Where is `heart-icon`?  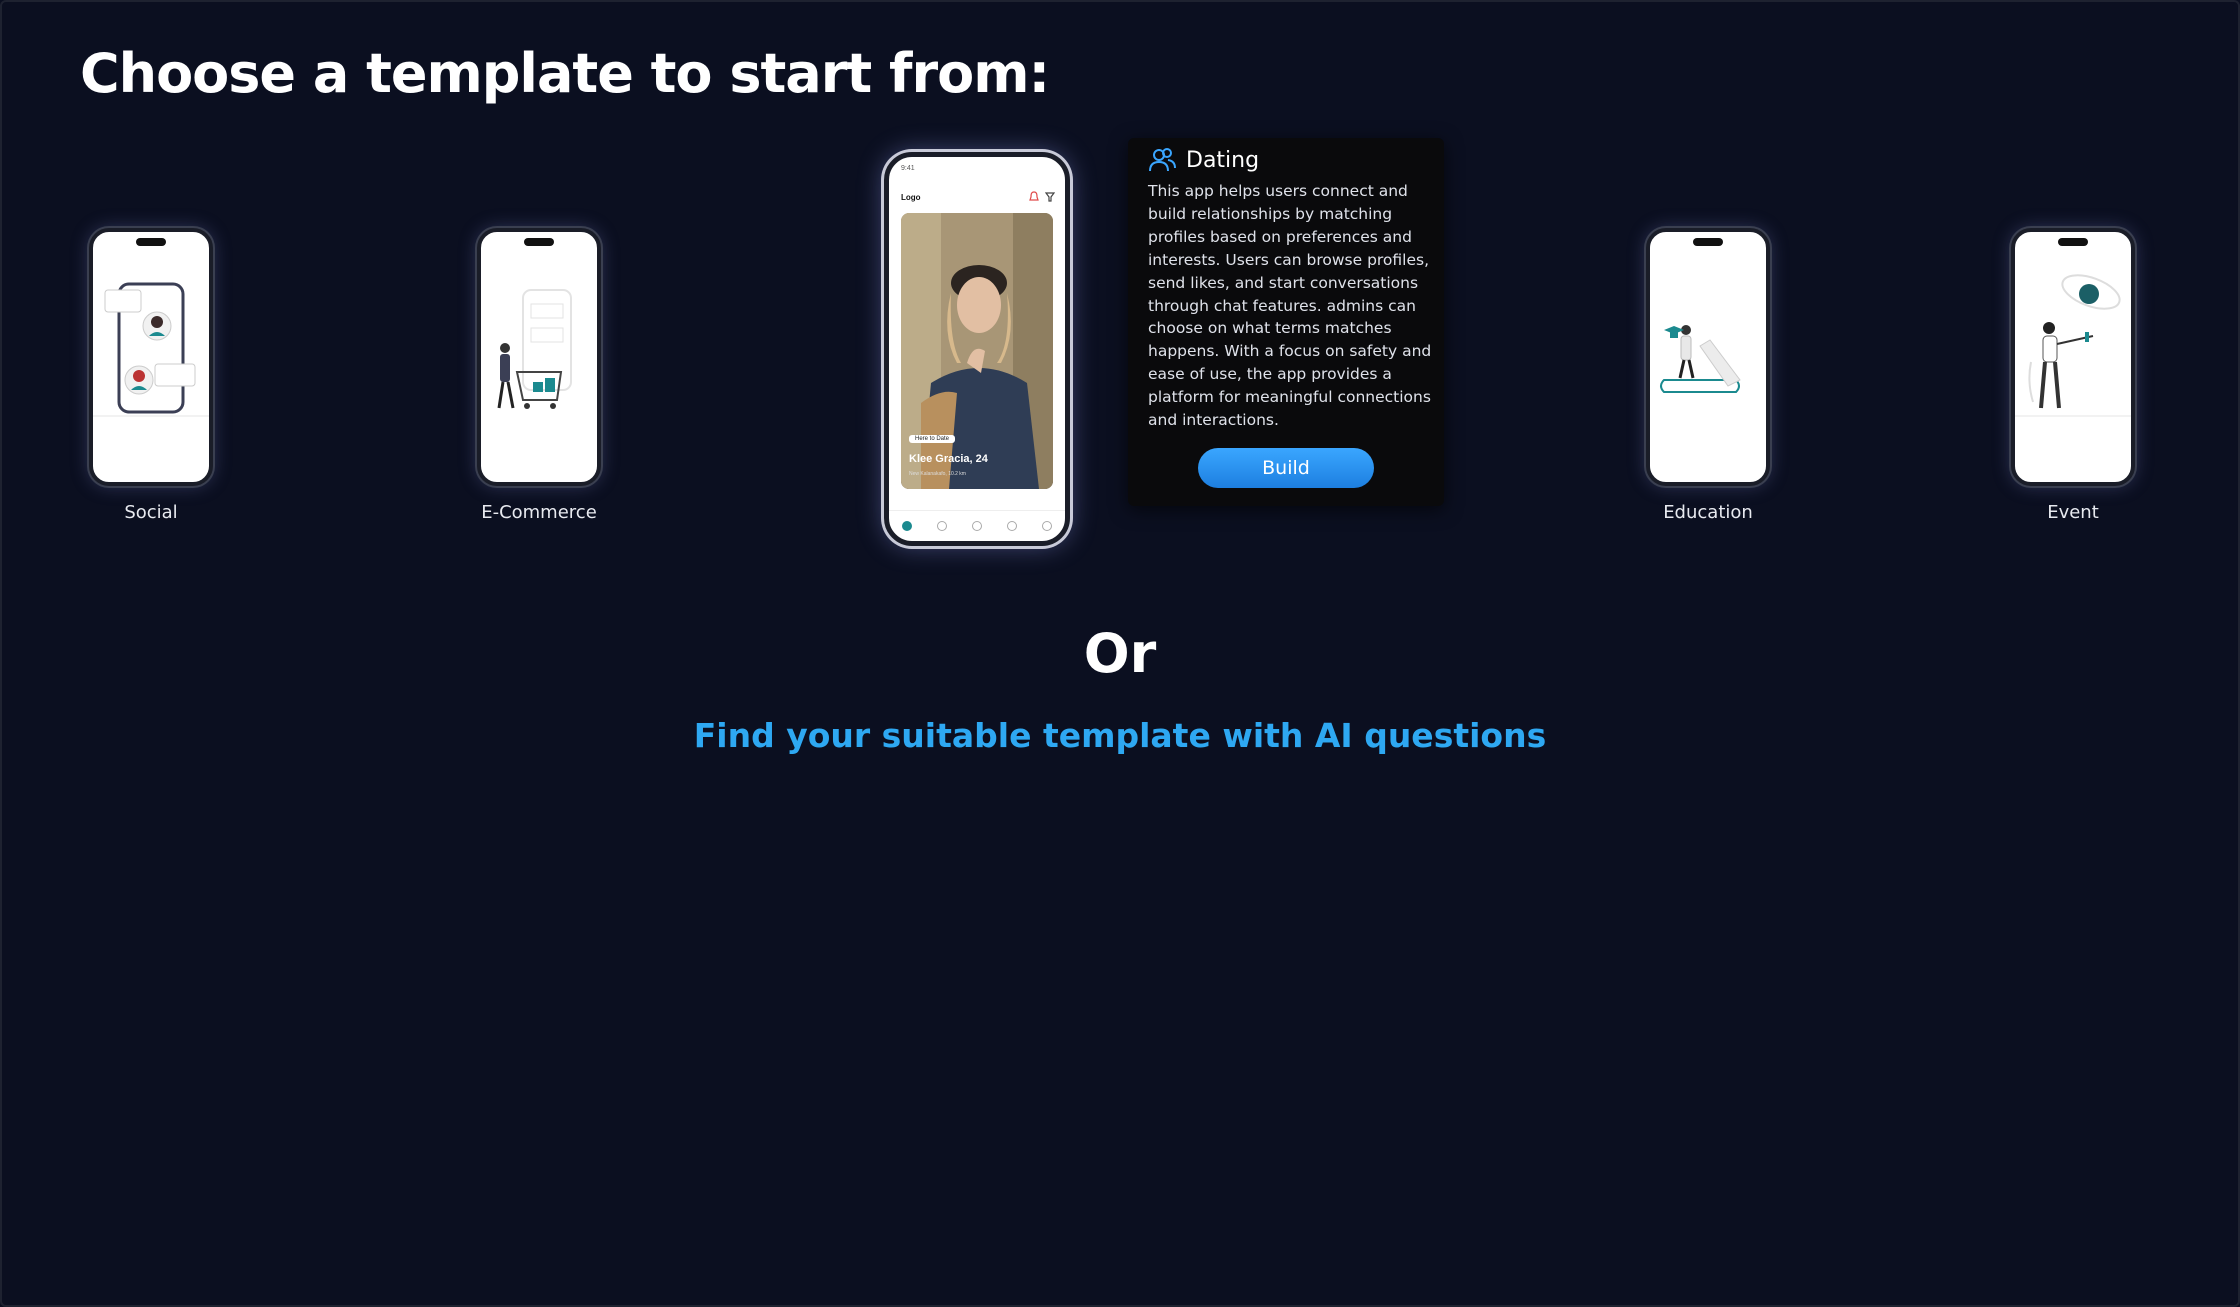
heart-icon is located at coordinates (976, 526).